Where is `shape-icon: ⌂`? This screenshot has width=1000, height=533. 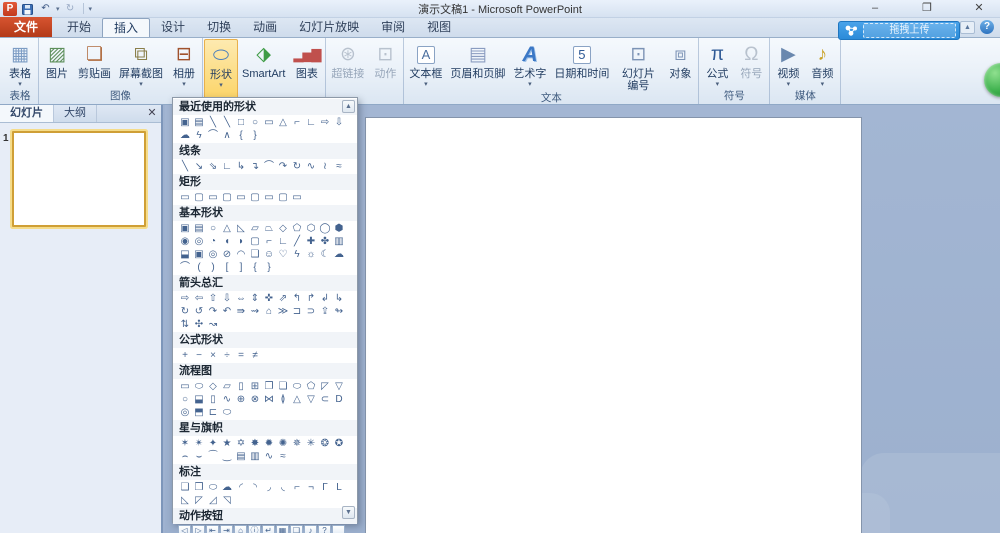 shape-icon: ⌂ is located at coordinates (240, 529).